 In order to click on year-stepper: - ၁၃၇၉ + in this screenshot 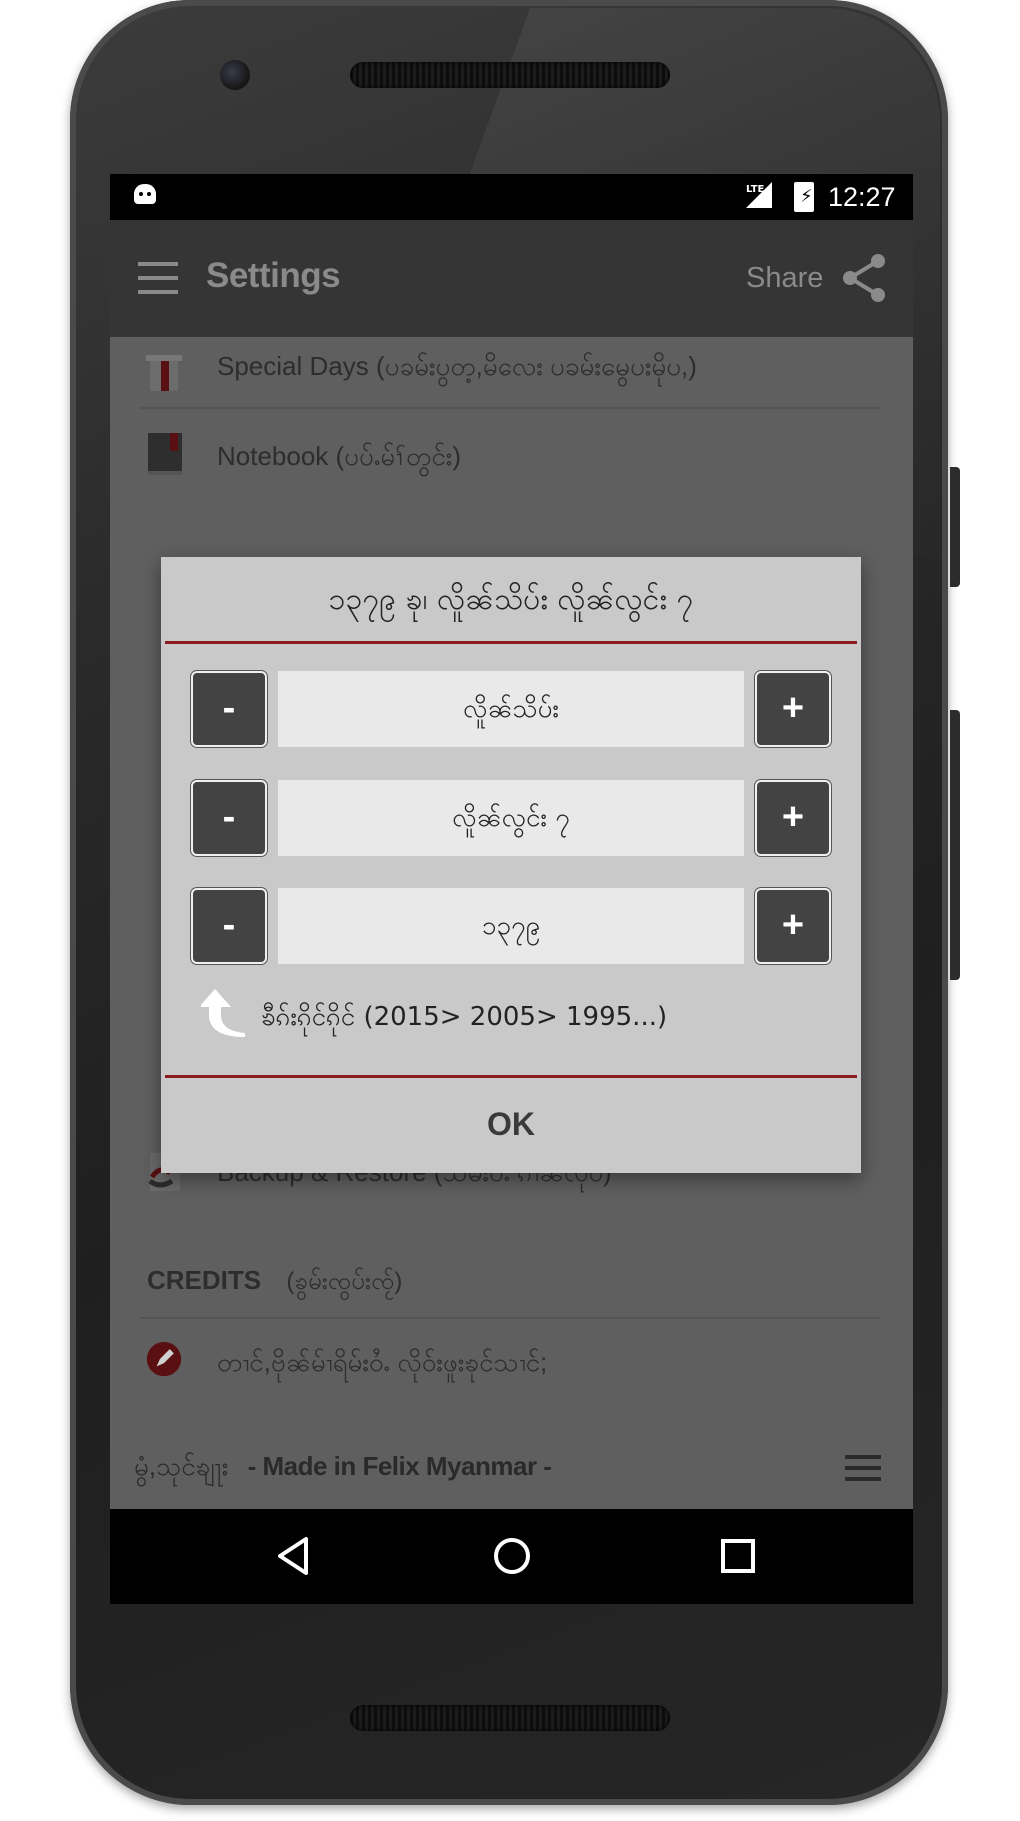, I will do `click(511, 926)`.